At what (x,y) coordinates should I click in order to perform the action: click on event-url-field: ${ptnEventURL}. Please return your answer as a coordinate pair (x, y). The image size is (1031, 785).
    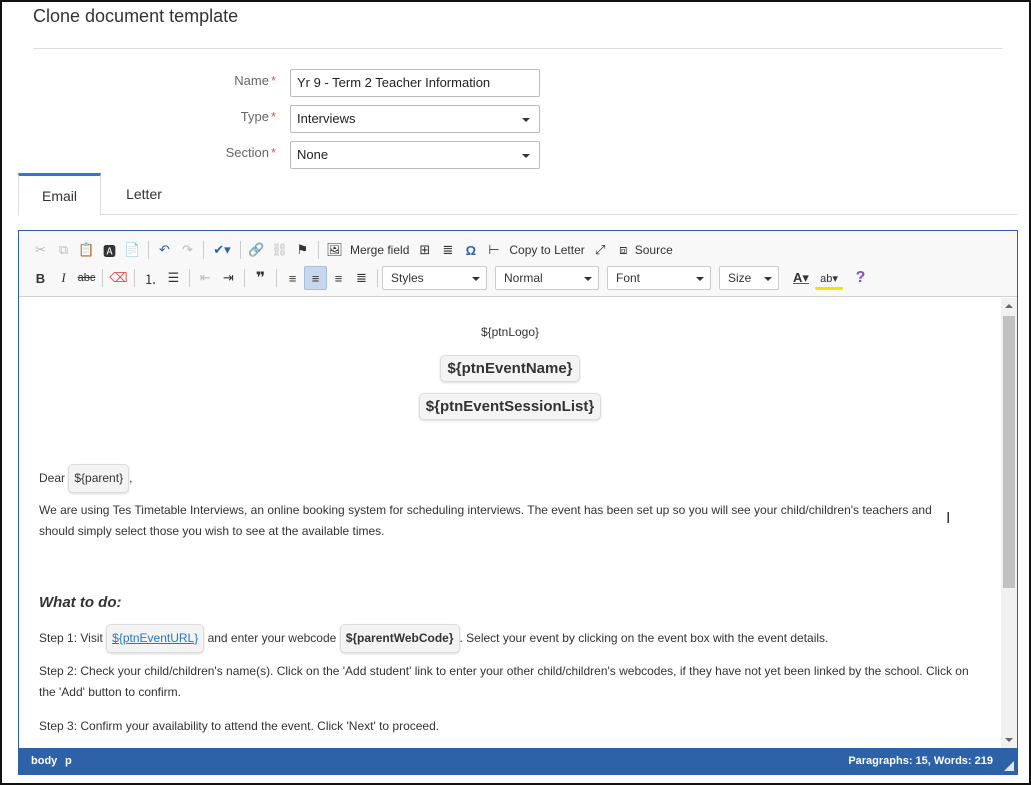
    Looking at the image, I should click on (155, 638).